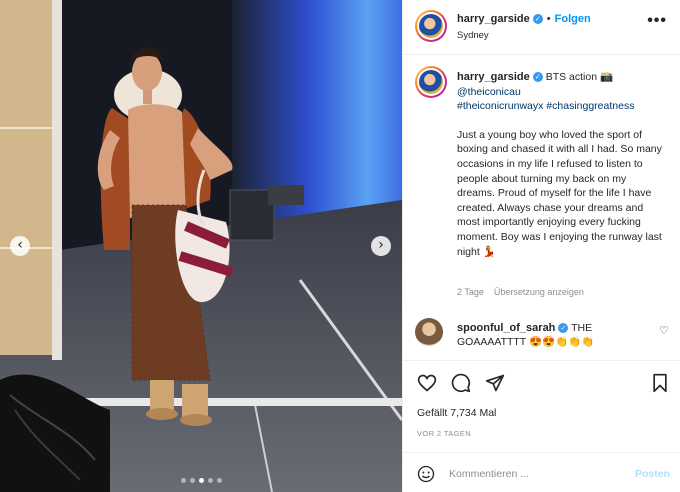  I want to click on comment-input, so click(534, 474).